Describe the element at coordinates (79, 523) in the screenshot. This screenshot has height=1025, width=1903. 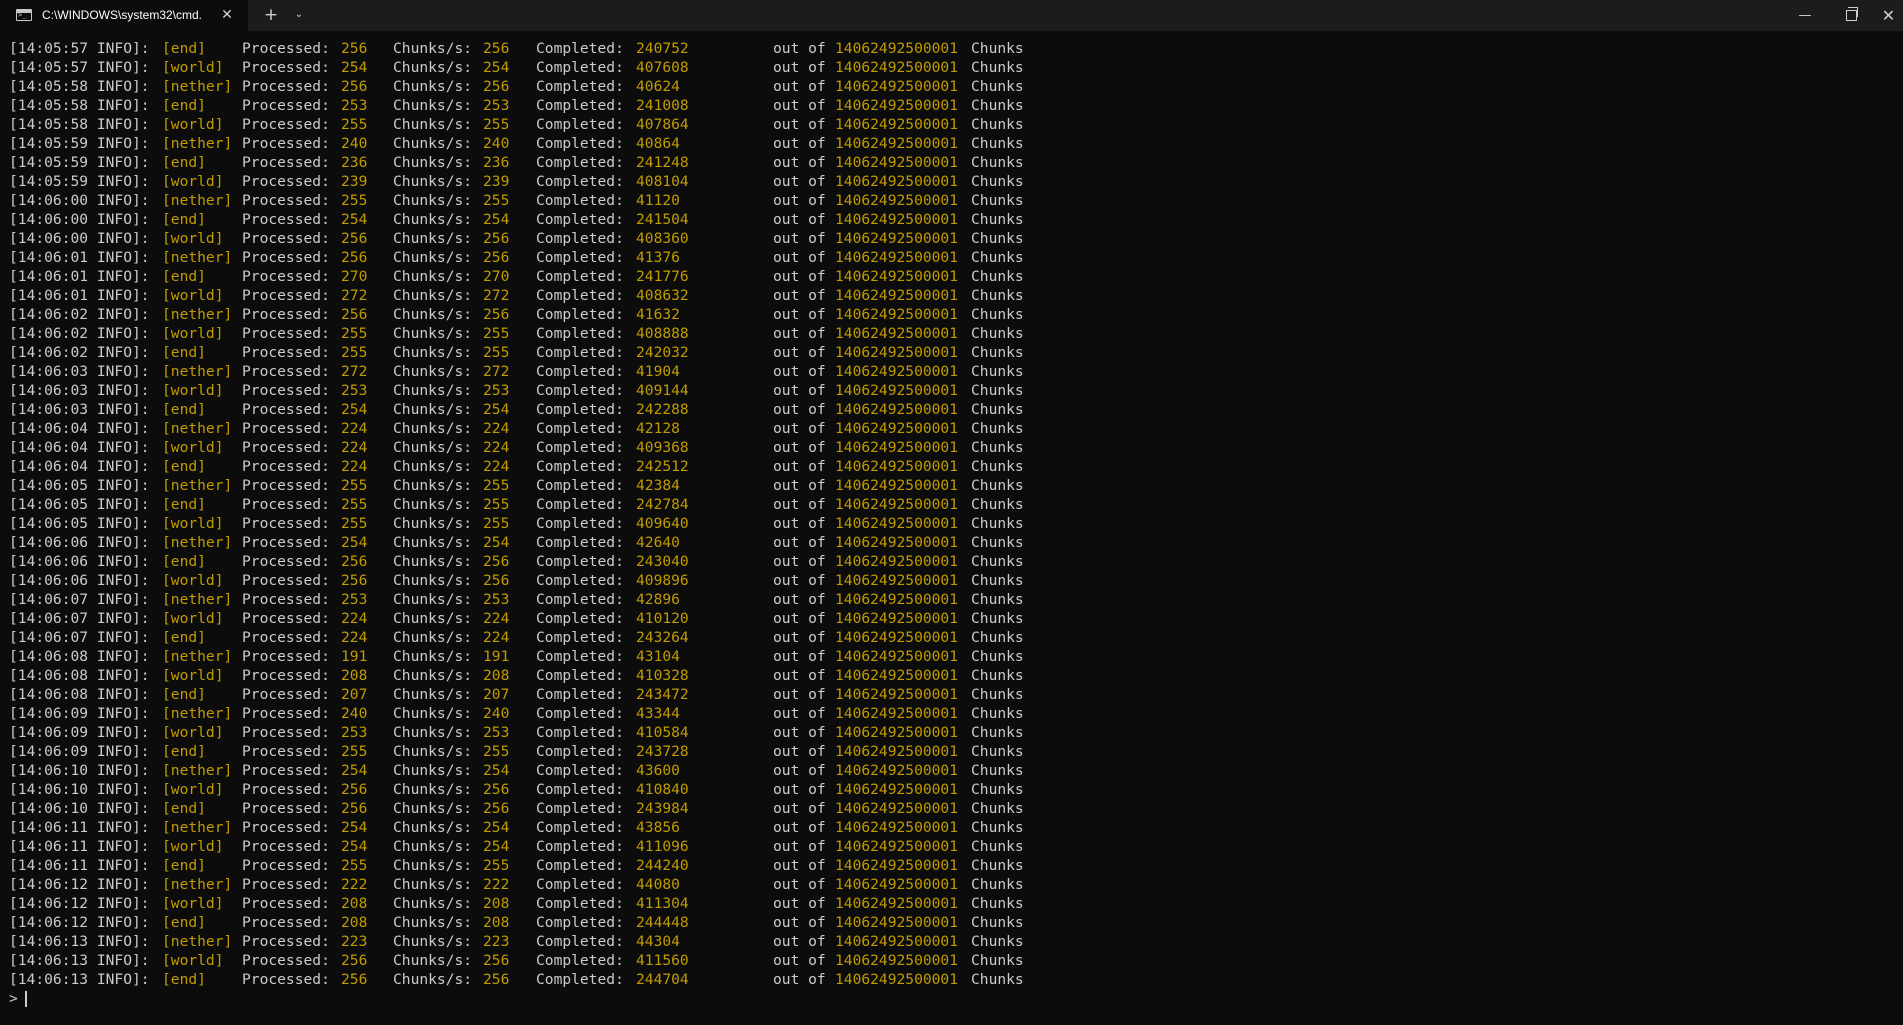
I see `log-timestamp: [14:06:05 INFO]:` at that location.